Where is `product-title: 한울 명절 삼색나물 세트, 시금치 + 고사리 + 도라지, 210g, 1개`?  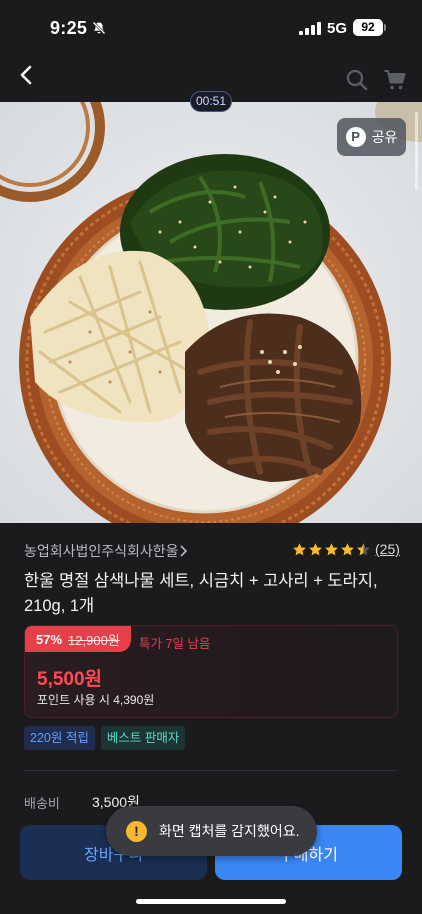 product-title: 한울 명절 삼색나물 세트, 시금치 + 고사리 + 도라지, 210g, 1개 is located at coordinates (201, 593).